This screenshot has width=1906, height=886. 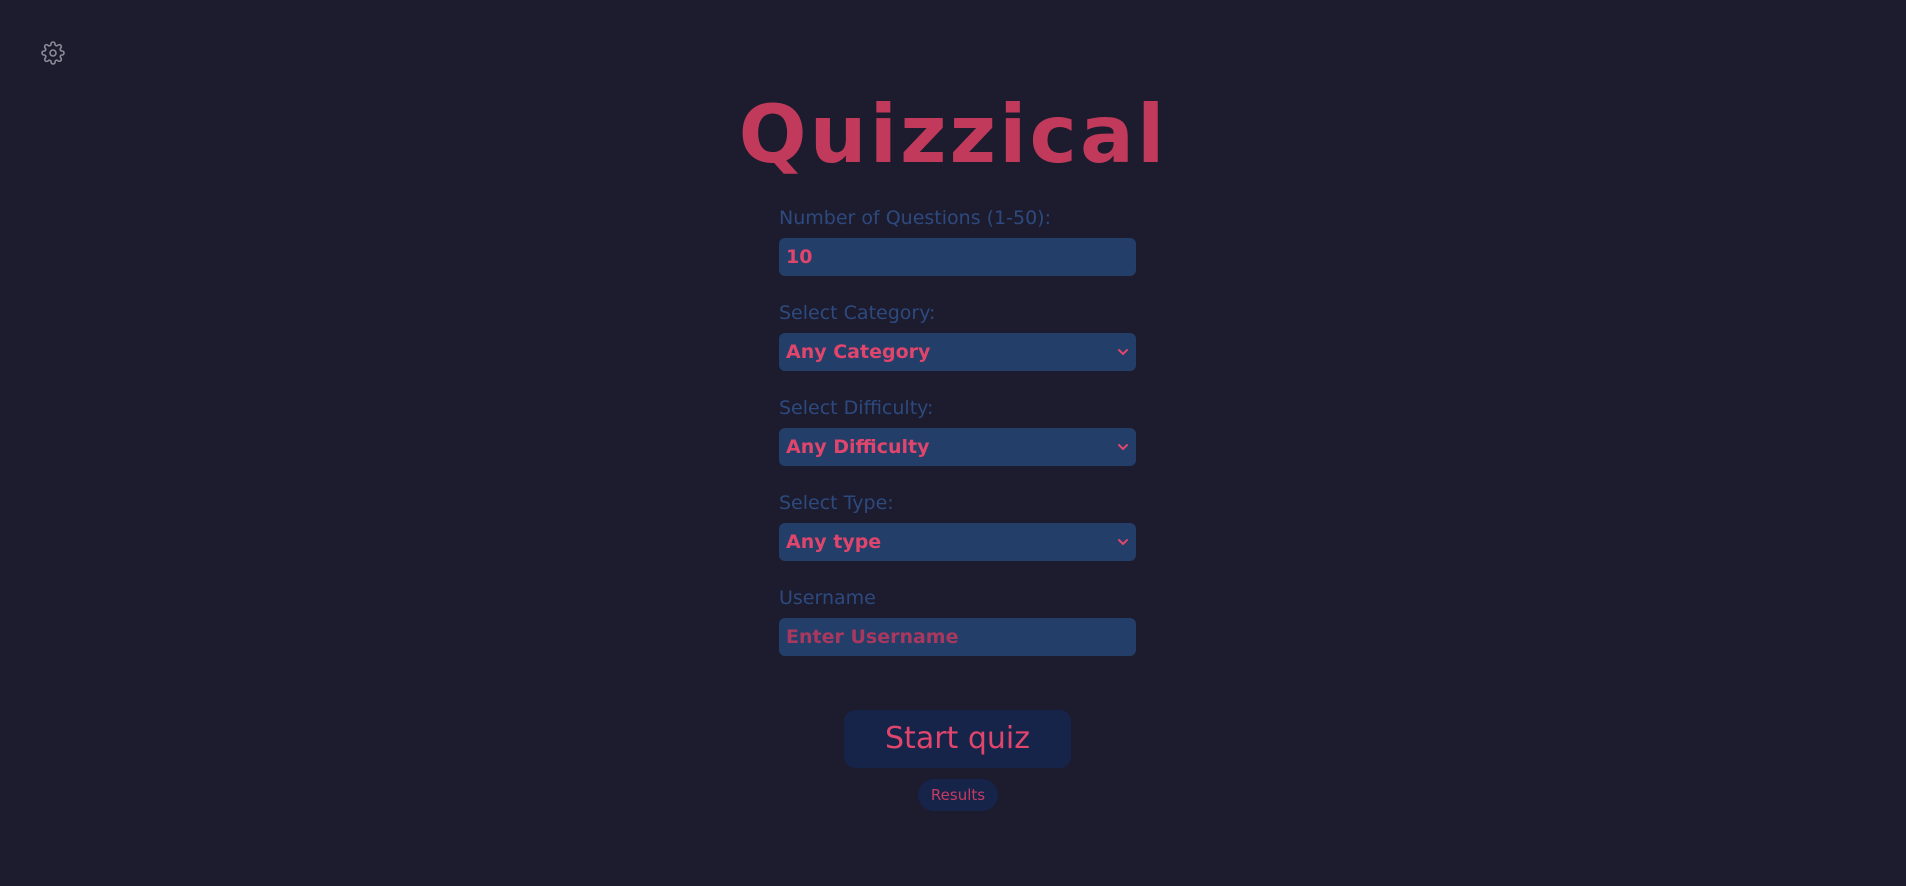 I want to click on type-field: Select Type: Any type, so click(x=957, y=524).